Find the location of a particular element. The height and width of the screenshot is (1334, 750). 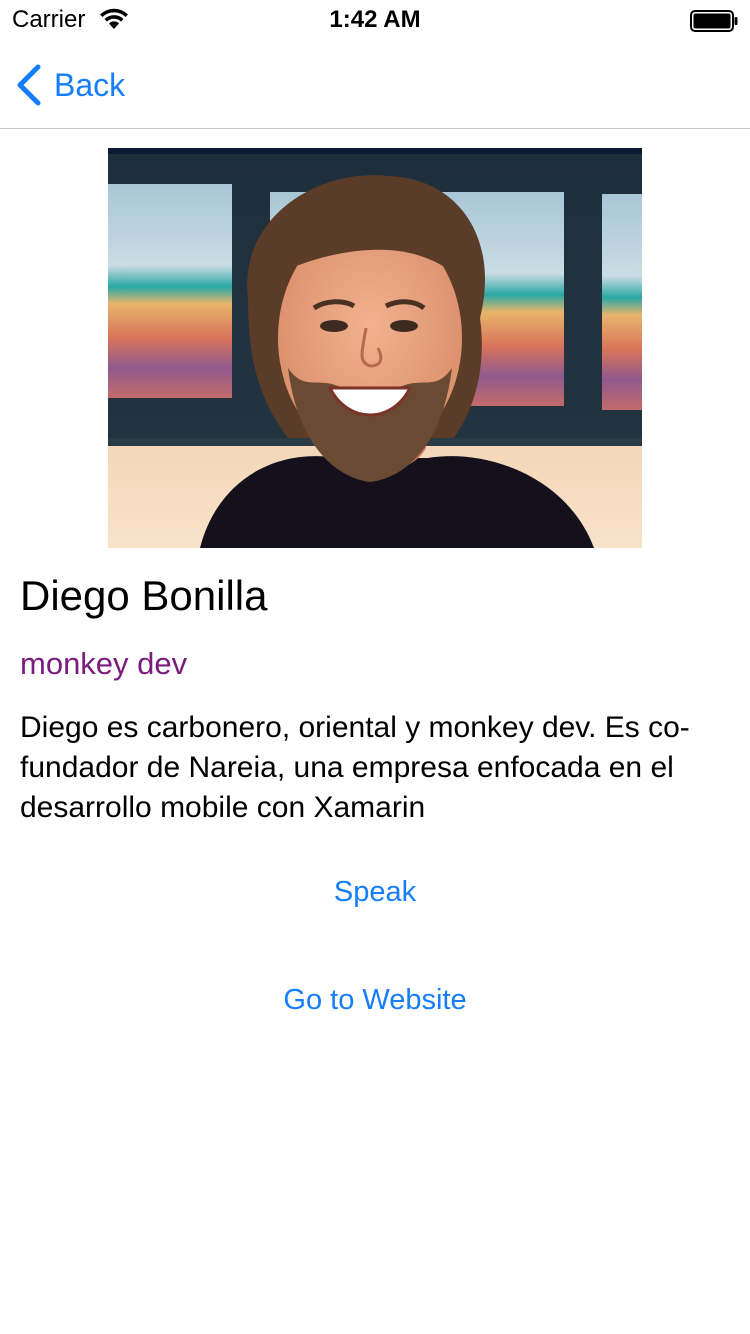

battery-icon is located at coordinates (714, 21).